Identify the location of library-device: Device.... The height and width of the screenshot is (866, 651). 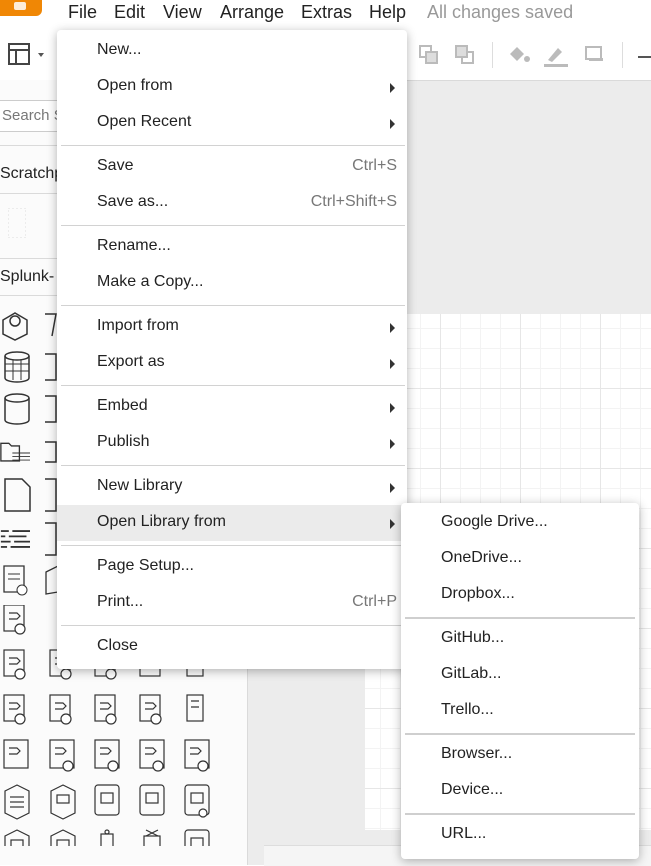
(520, 791).